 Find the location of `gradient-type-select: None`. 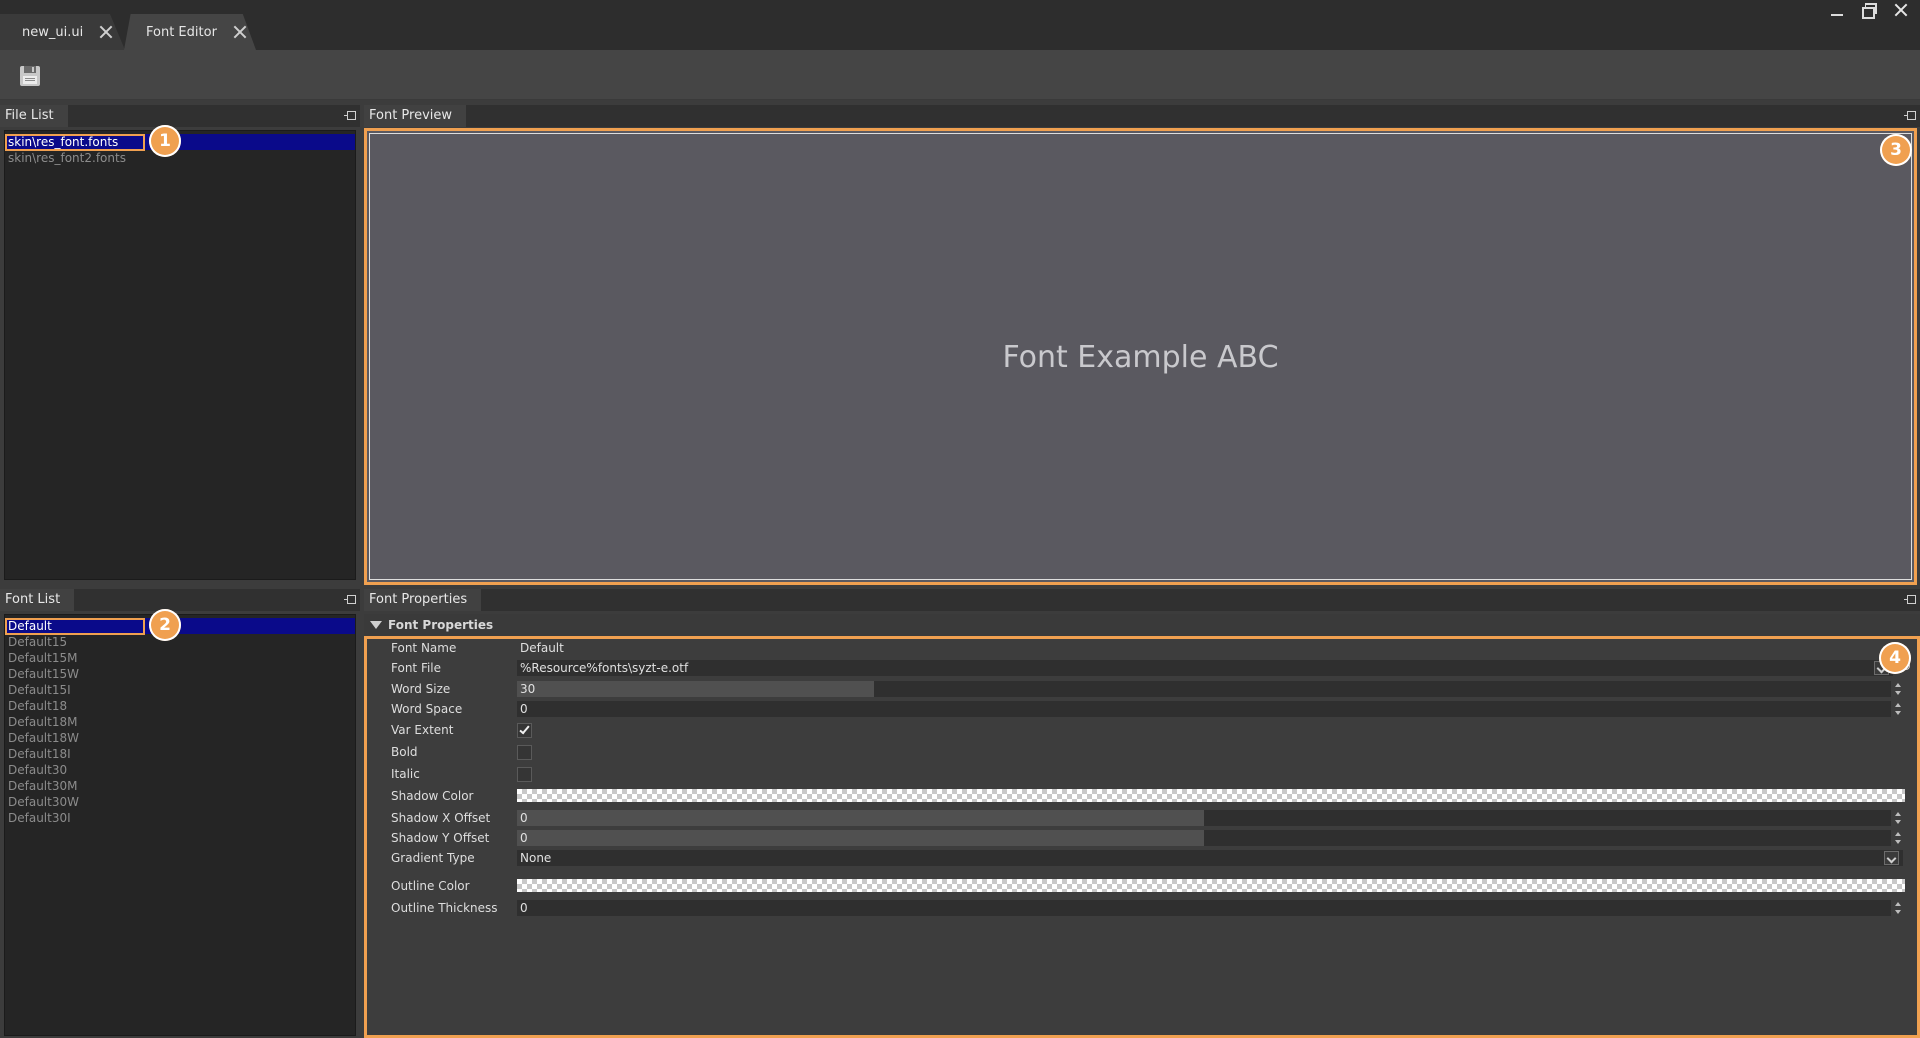

gradient-type-select: None is located at coordinates (1210, 858).